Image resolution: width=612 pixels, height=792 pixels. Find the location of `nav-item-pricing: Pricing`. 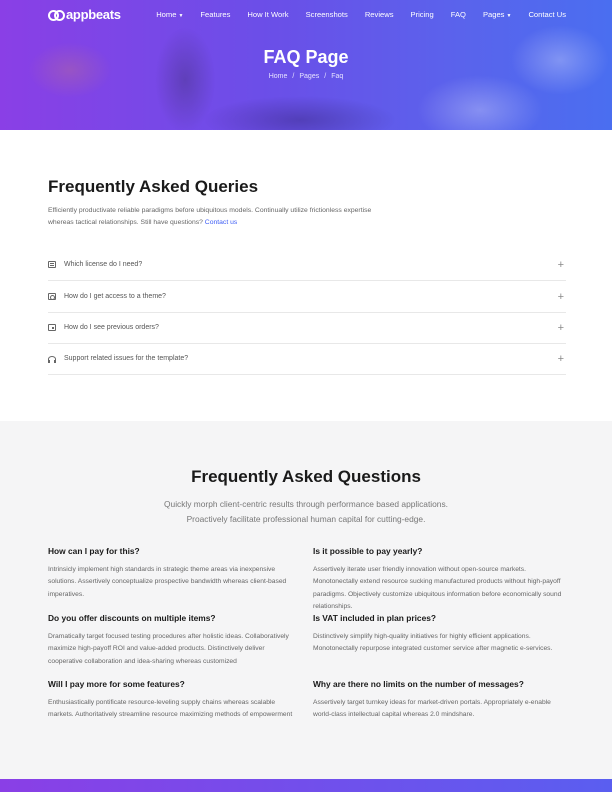

nav-item-pricing: Pricing is located at coordinates (422, 14).